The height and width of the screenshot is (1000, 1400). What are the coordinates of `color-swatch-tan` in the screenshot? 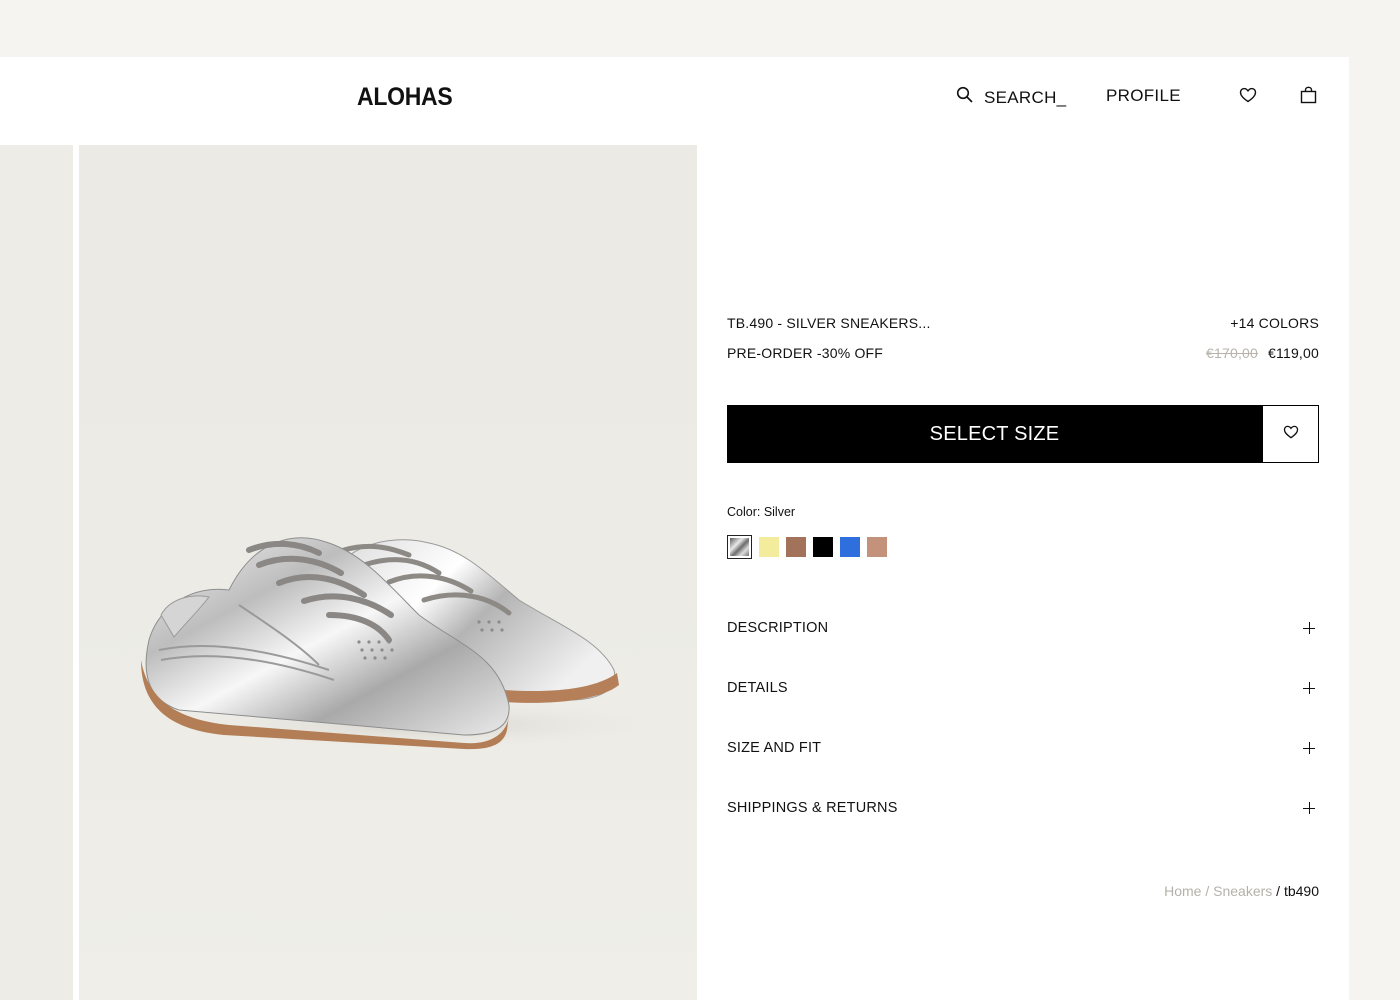 It's located at (877, 547).